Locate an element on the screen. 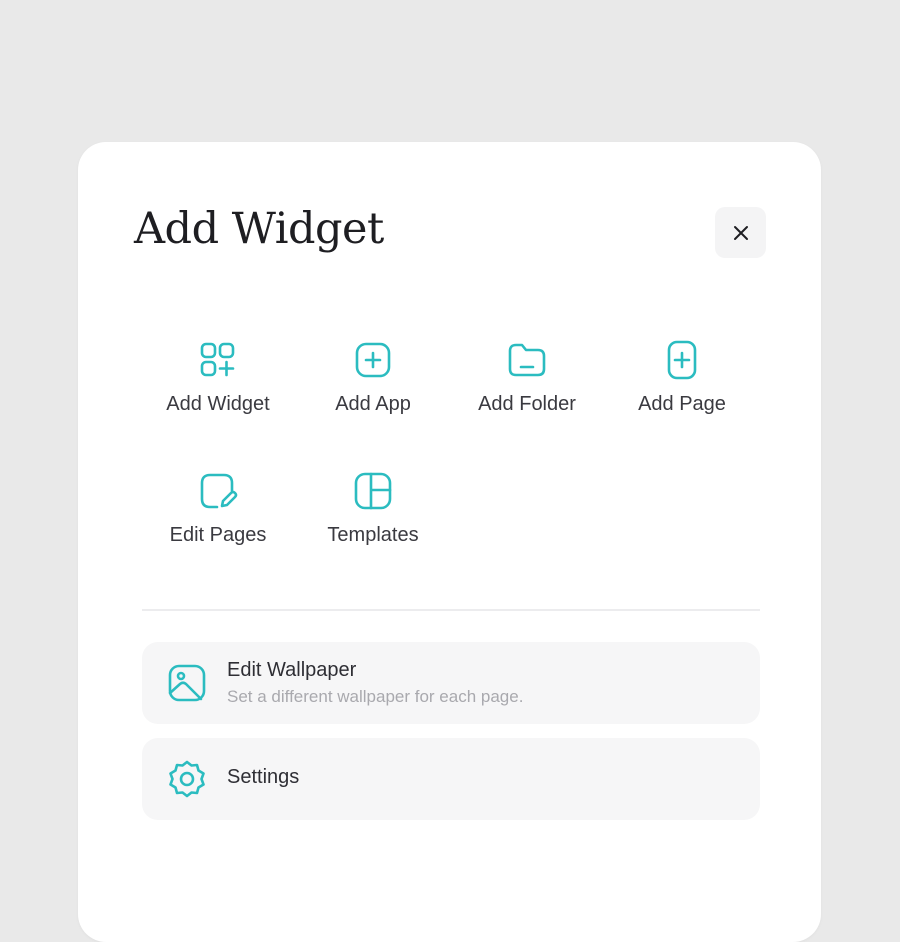 The height and width of the screenshot is (942, 900). add-widget-tile: Add Widget is located at coordinates (218, 390).